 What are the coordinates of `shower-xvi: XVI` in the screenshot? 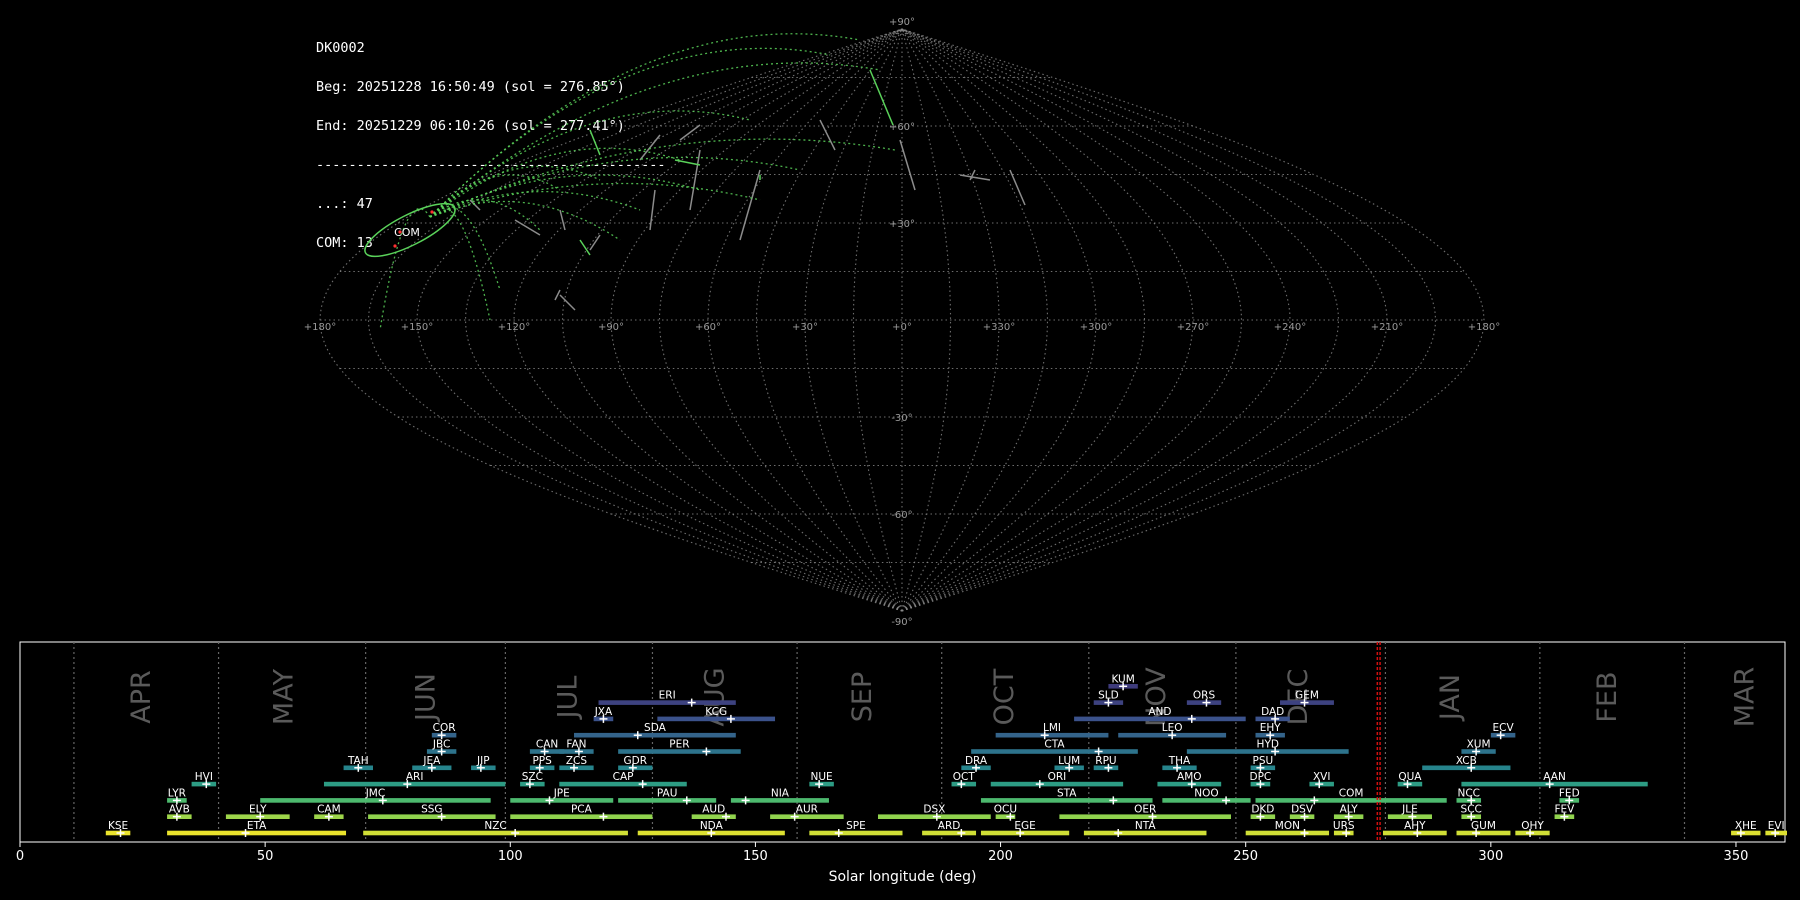 It's located at (1321, 780).